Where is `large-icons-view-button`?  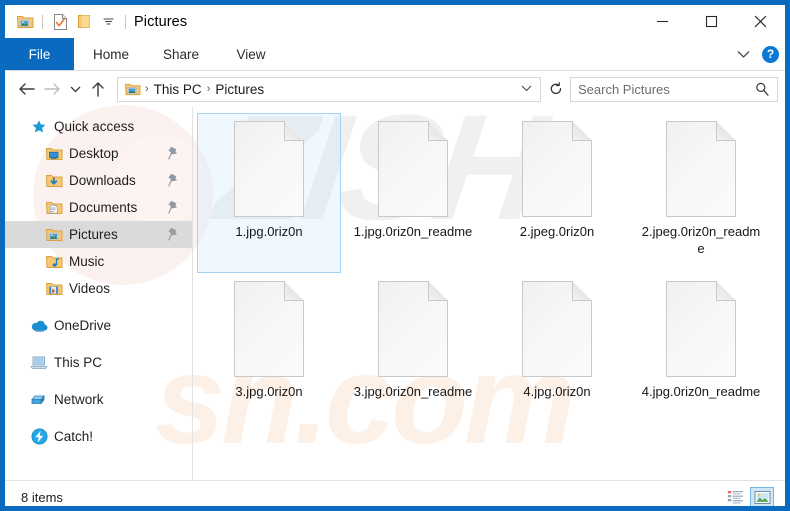 large-icons-view-button is located at coordinates (762, 496).